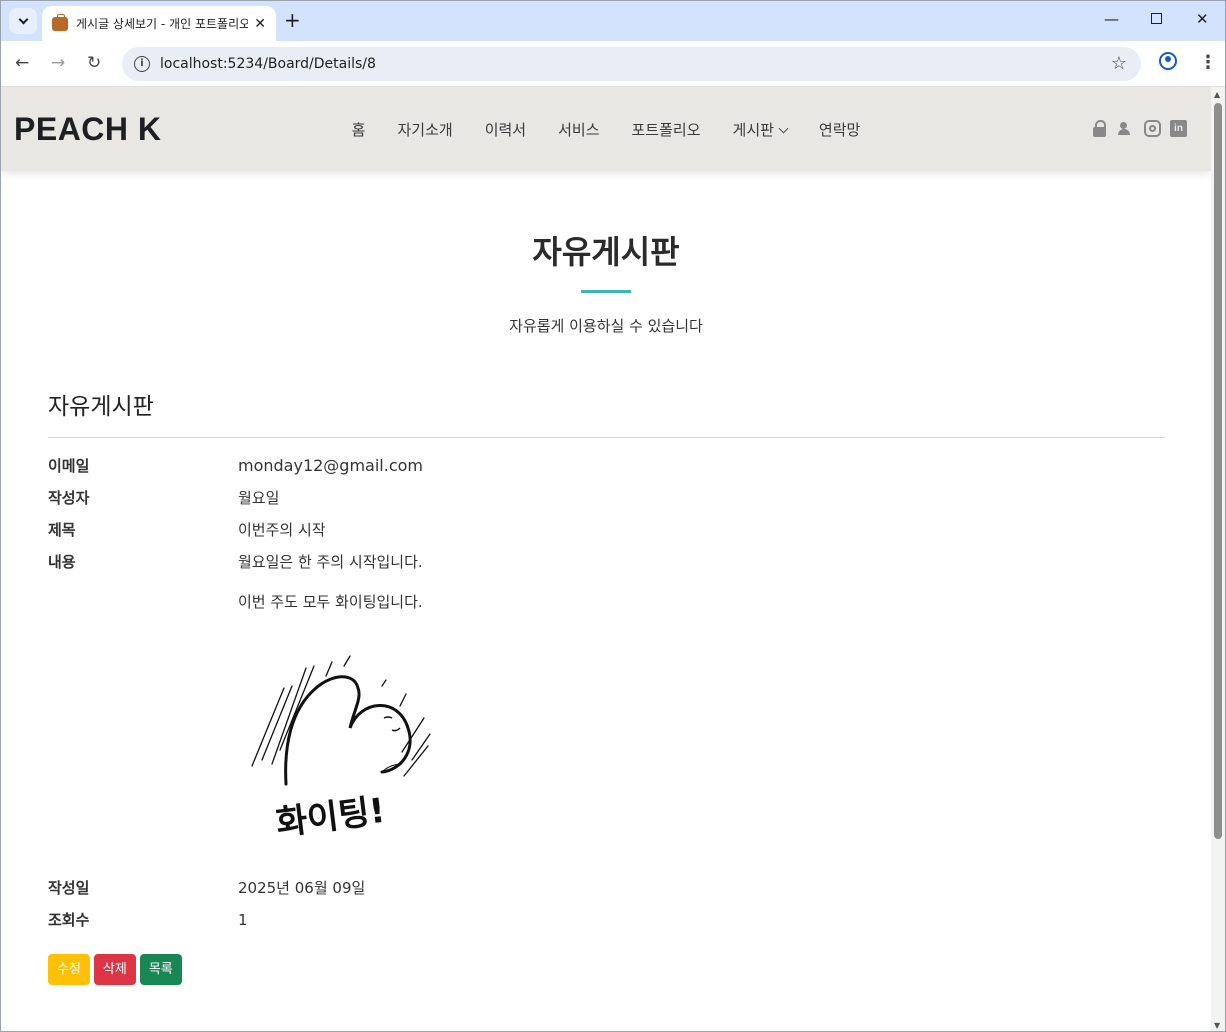 This screenshot has width=1226, height=1032. Describe the element at coordinates (606, 969) in the screenshot. I see `action-buttons: 수정 삭제 목록` at that location.